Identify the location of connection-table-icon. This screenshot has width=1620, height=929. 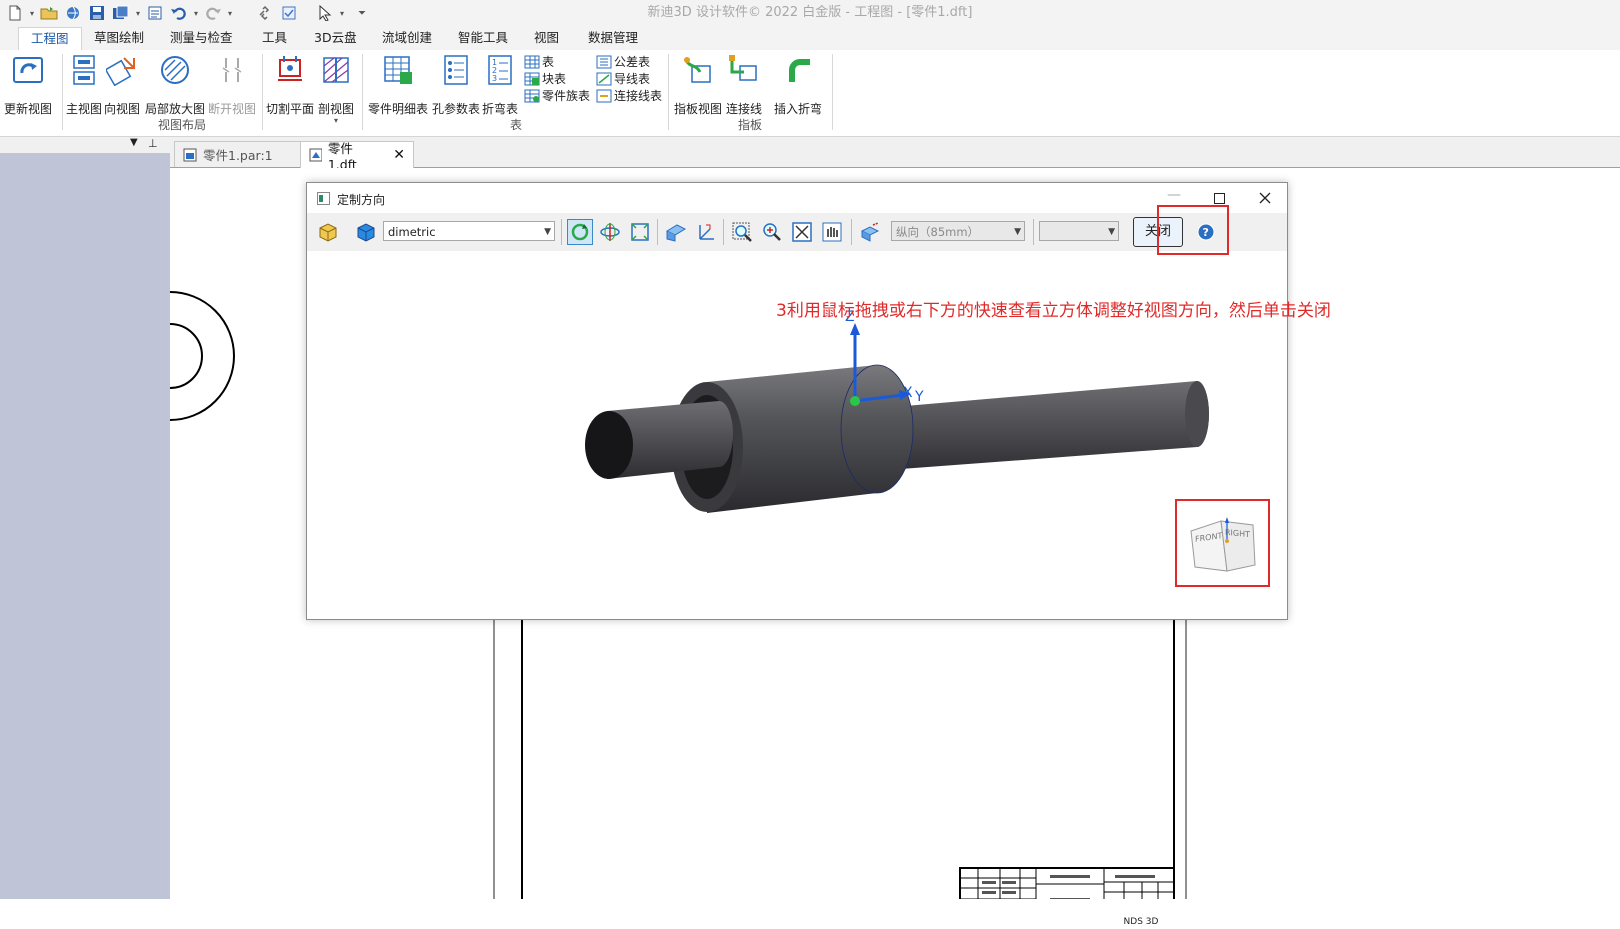
(604, 95).